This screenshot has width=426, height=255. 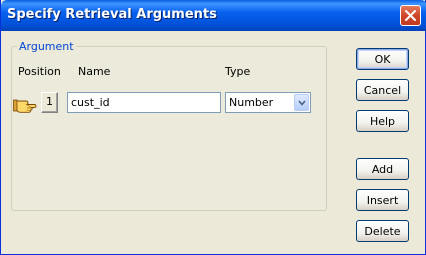 I want to click on title-bar: Specify Retrieval Arguments, so click(x=213, y=15).